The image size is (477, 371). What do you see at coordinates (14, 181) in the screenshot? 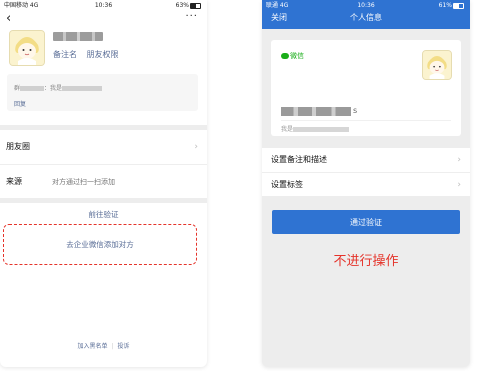
I see `source-label: 来源` at bounding box center [14, 181].